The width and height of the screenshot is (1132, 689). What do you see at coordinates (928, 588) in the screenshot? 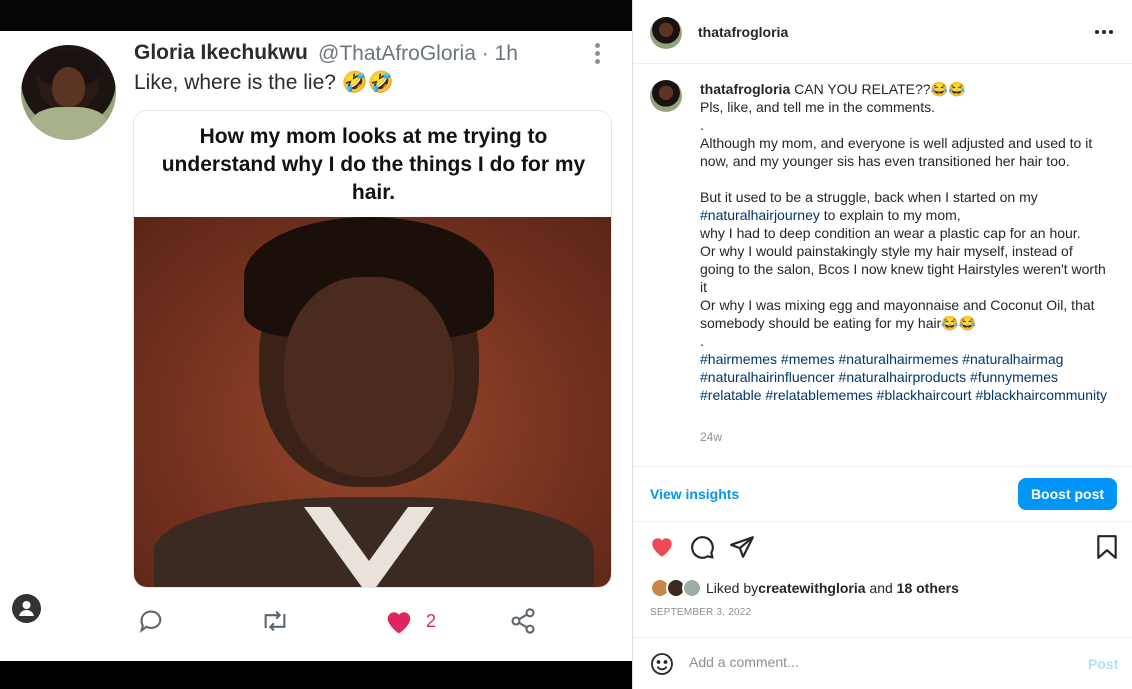
I see `liked-by-others: 18 others` at bounding box center [928, 588].